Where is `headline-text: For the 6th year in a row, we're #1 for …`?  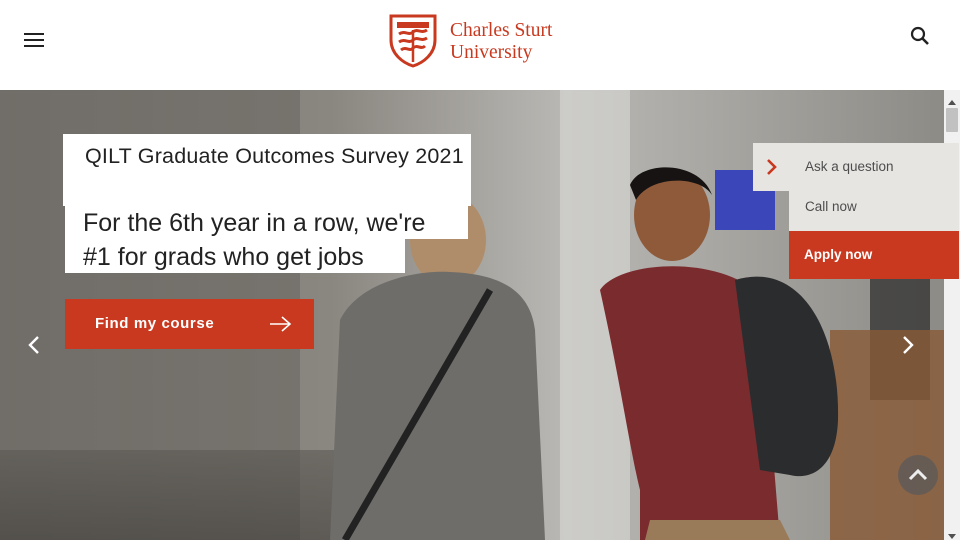 headline-text: For the 6th year in a row, we're #1 for … is located at coordinates (278, 240).